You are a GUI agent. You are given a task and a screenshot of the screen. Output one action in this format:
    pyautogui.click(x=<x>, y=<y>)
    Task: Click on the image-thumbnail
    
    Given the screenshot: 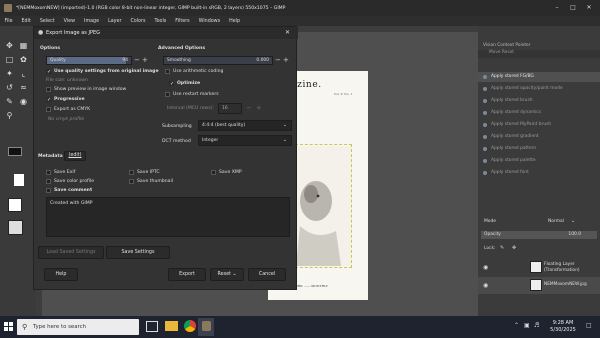 What is the action you would take?
    pyautogui.click(x=15, y=227)
    